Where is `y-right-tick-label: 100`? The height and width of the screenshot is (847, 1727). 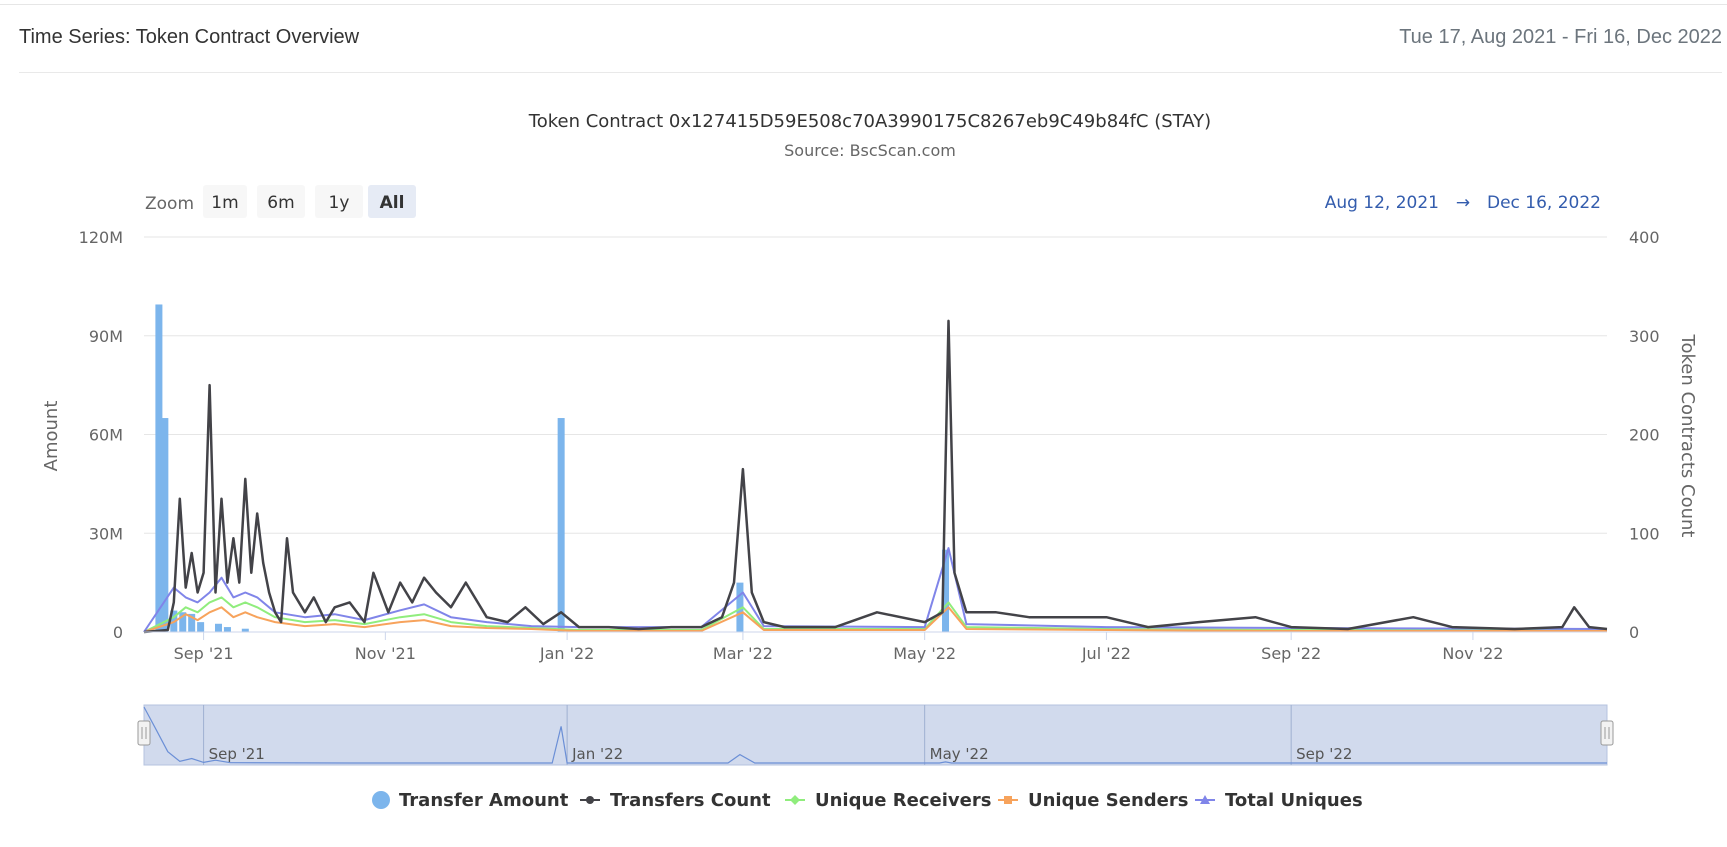
y-right-tick-label: 100 is located at coordinates (1644, 533).